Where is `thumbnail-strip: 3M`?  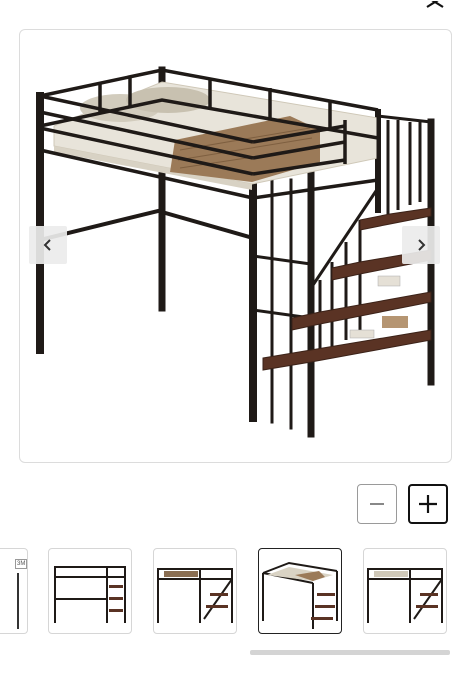 thumbnail-strip: 3M is located at coordinates (234, 592).